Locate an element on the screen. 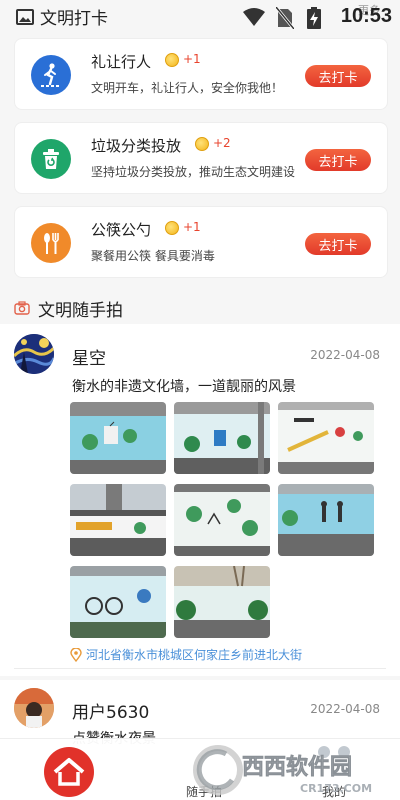  nav-home-button is located at coordinates (69, 772).